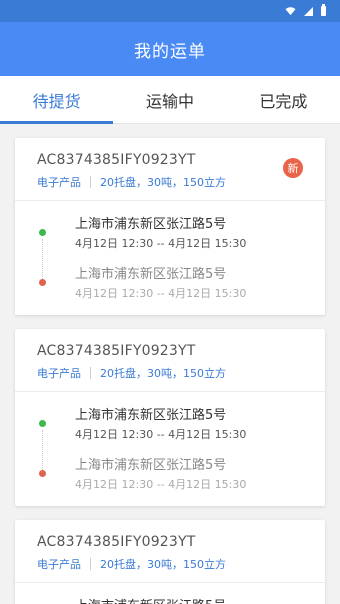 Image resolution: width=340 pixels, height=604 pixels. I want to click on pickup-stop: 上海市浦东新区张江路5号, so click(170, 599).